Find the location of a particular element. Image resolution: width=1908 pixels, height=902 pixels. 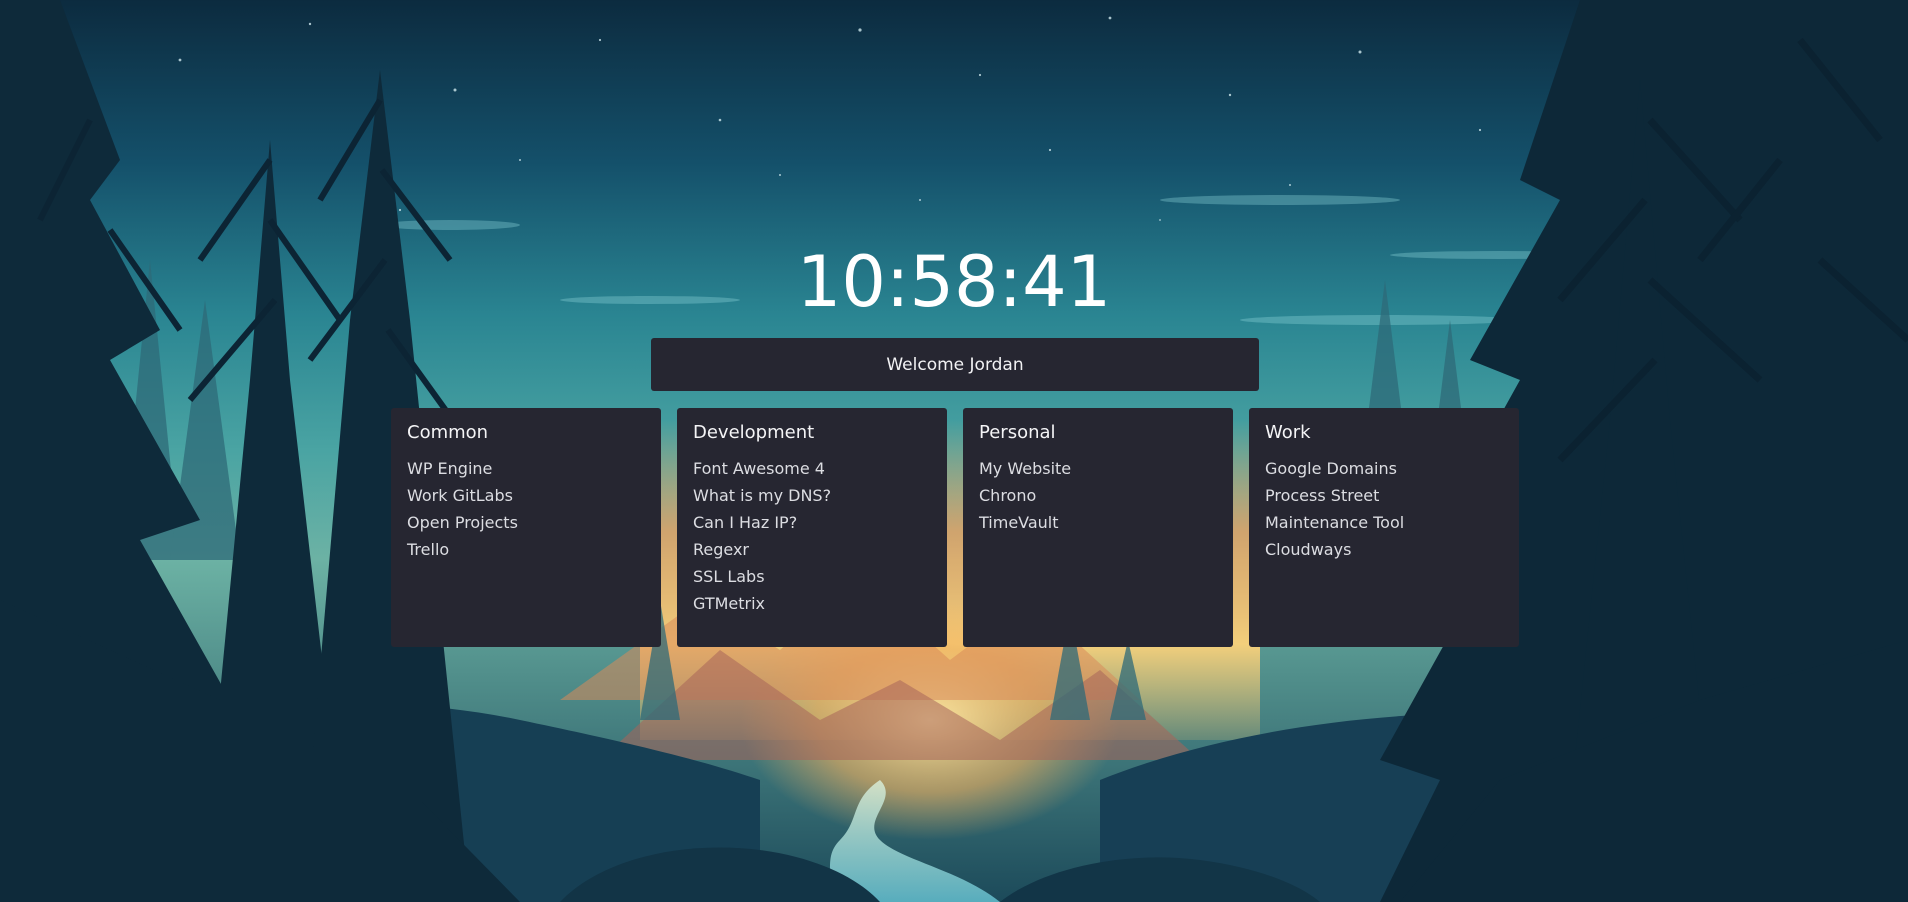

link-list: My Website Chrono TimeVault is located at coordinates (1098, 495).